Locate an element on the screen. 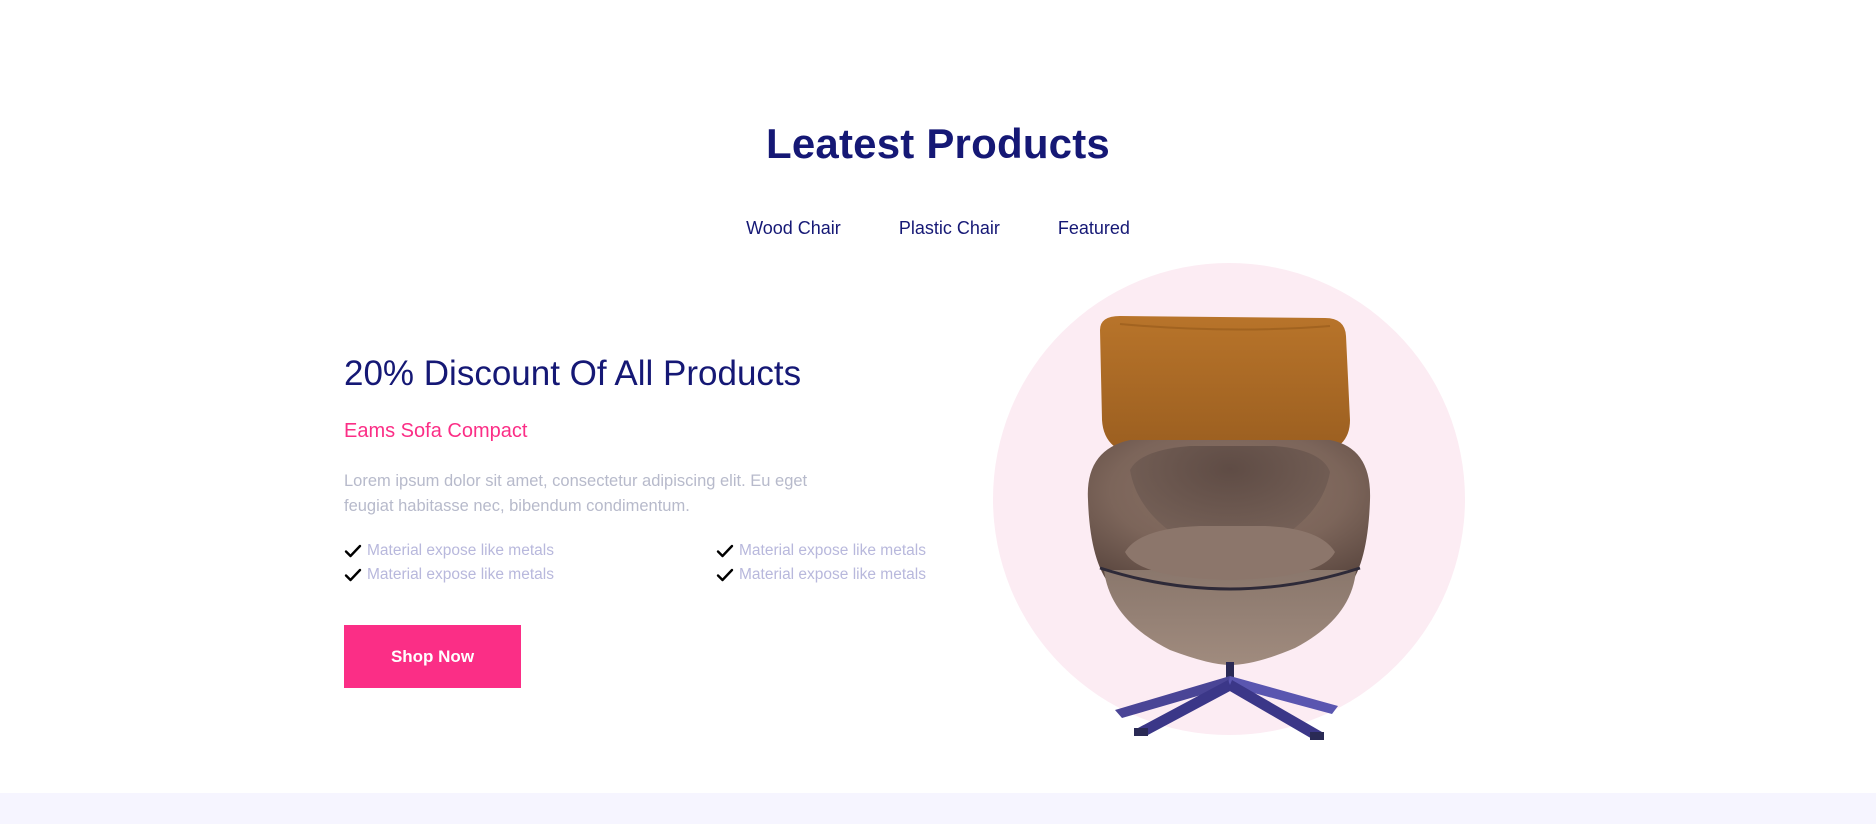 The height and width of the screenshot is (824, 1876). offer-title: 20% Discount Of All Products is located at coordinates (573, 373).